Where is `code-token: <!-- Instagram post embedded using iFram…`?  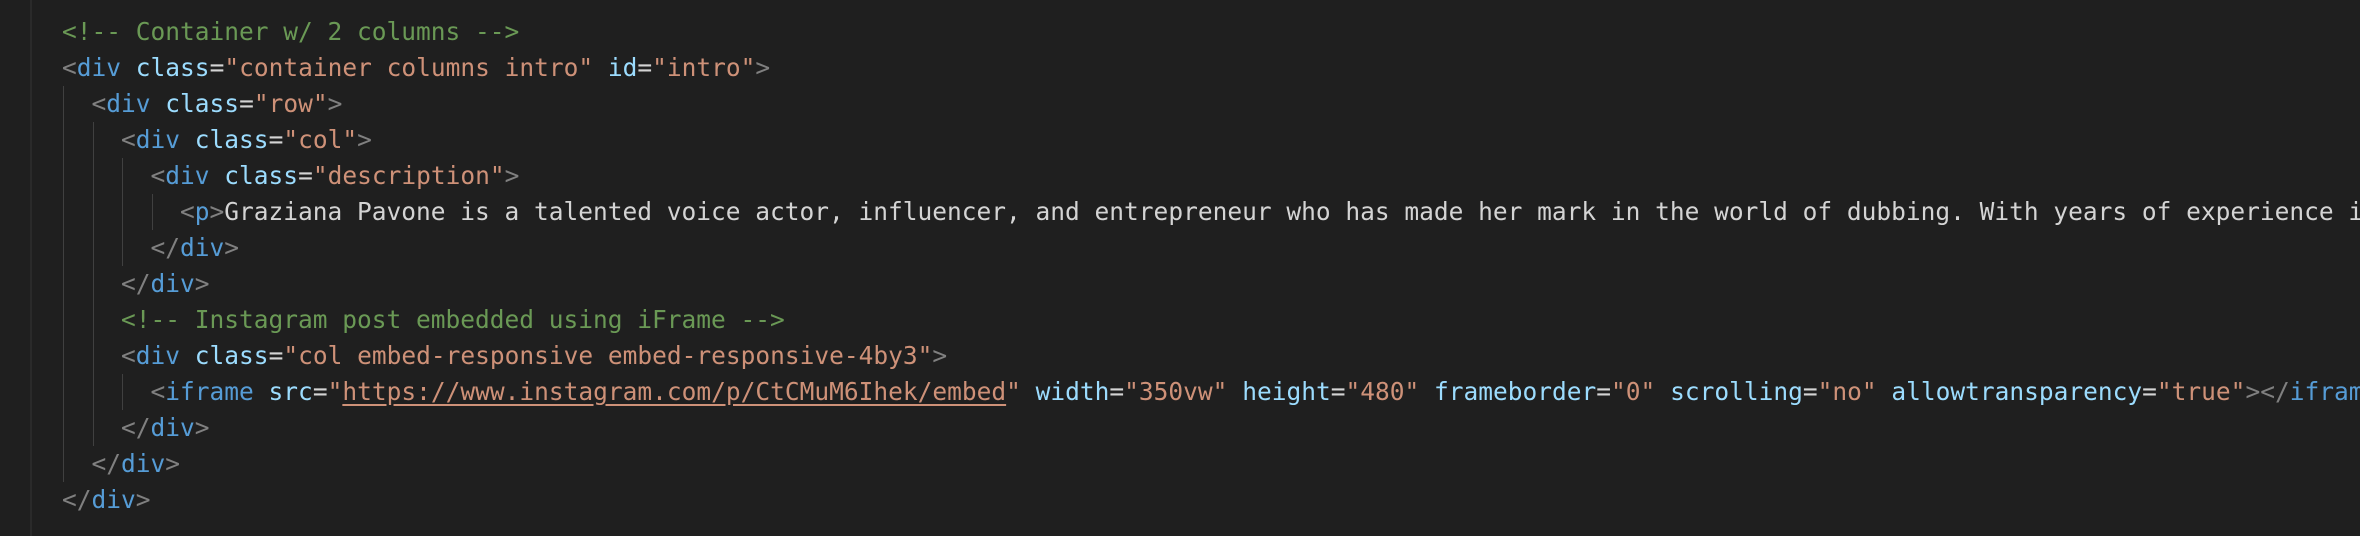
code-token: <!-- Instagram post embedded using iFram… is located at coordinates (453, 319).